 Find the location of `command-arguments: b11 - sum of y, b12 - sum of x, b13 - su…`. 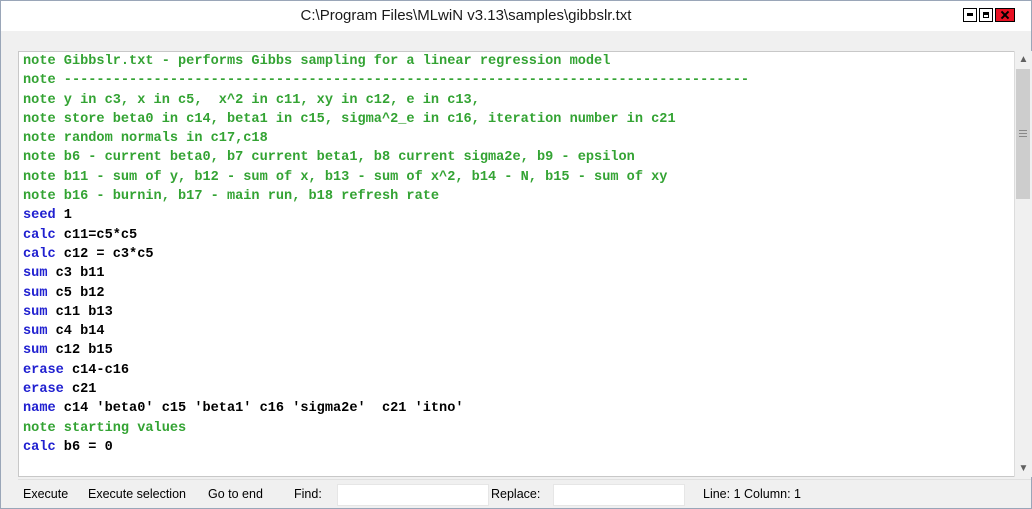

command-arguments: b11 - sum of y, b12 - sum of x, b13 - su… is located at coordinates (361, 177).